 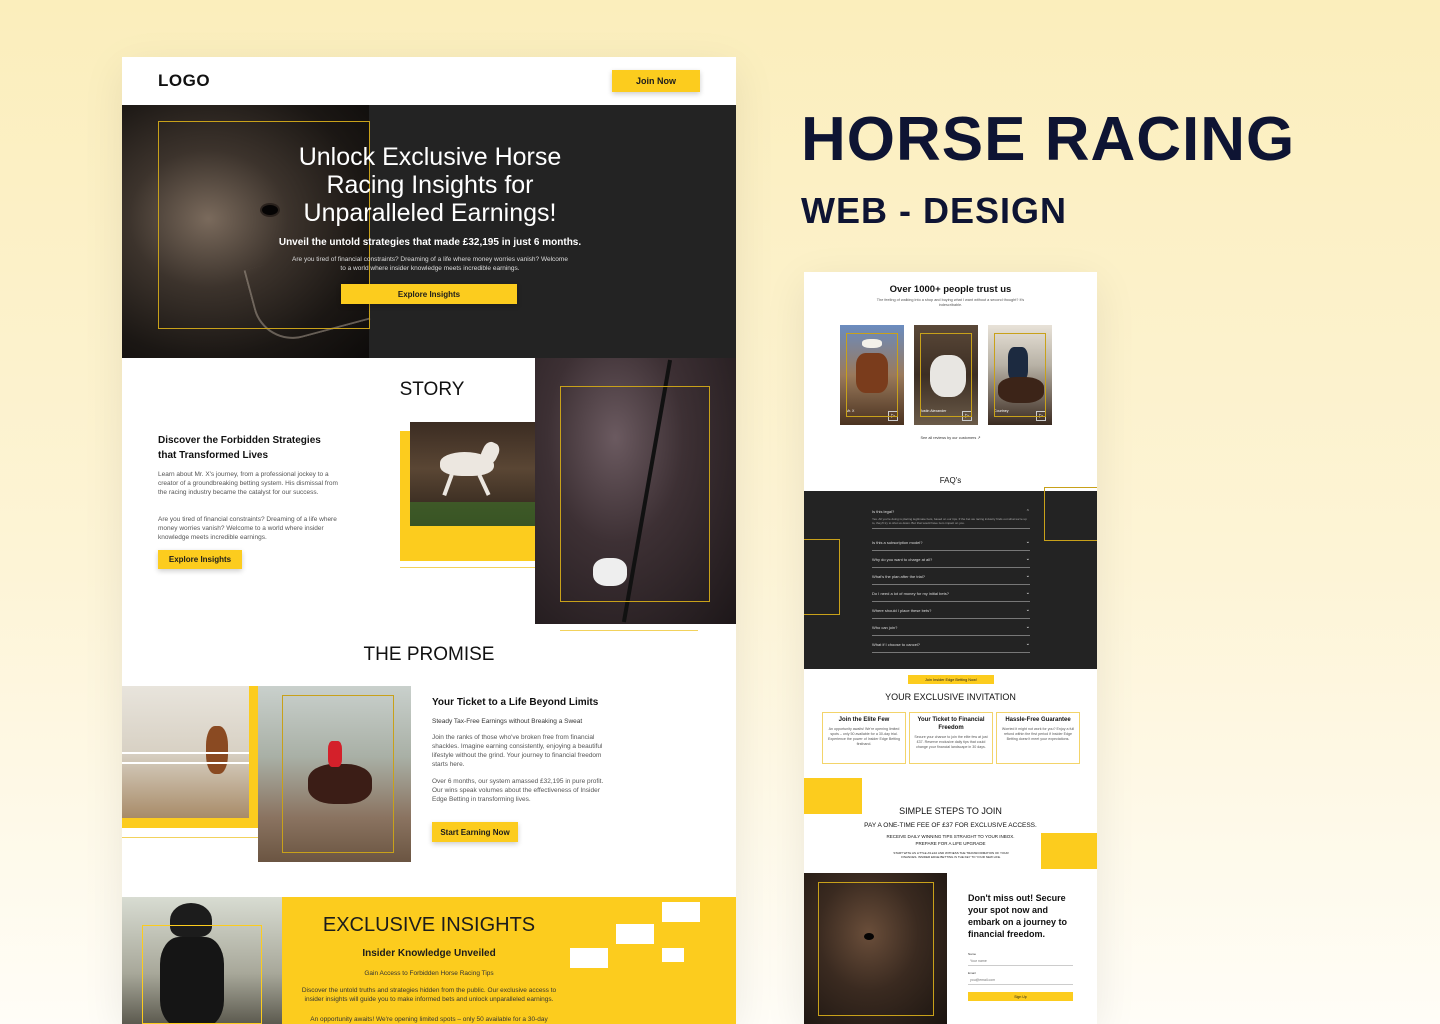 What do you see at coordinates (902, 559) in the screenshot?
I see `faq-question: Why do you want to charge at all?` at bounding box center [902, 559].